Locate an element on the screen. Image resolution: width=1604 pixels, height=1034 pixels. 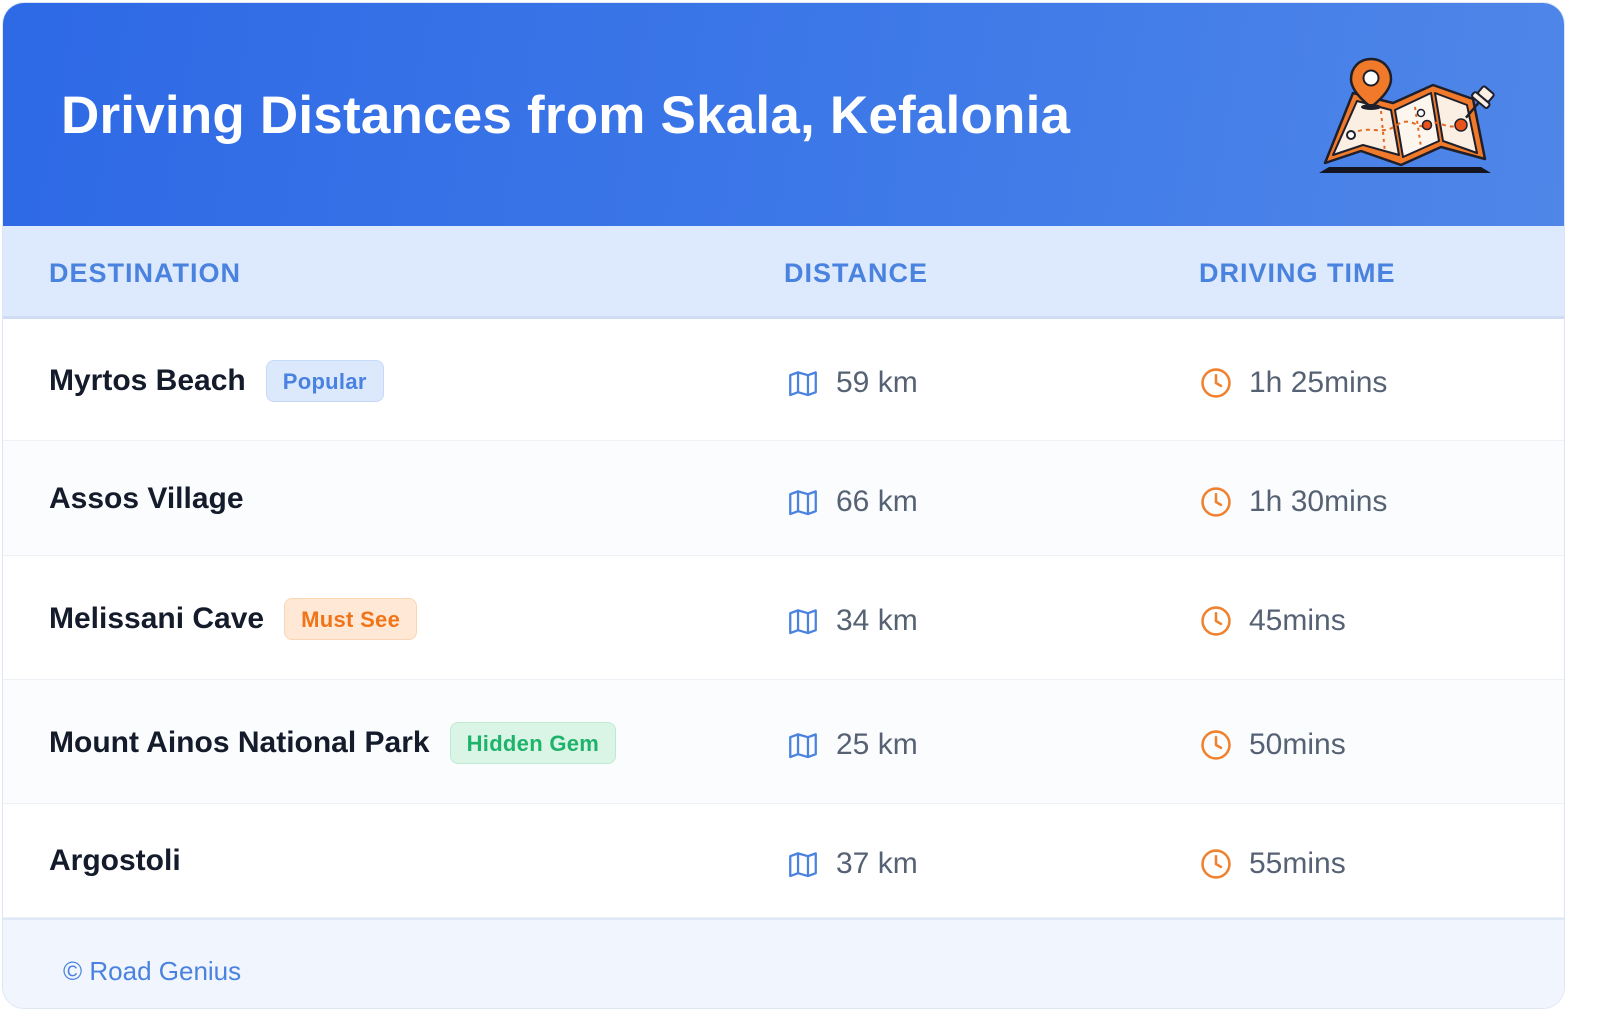
destination-name: Assos Village is located at coordinates (146, 498).